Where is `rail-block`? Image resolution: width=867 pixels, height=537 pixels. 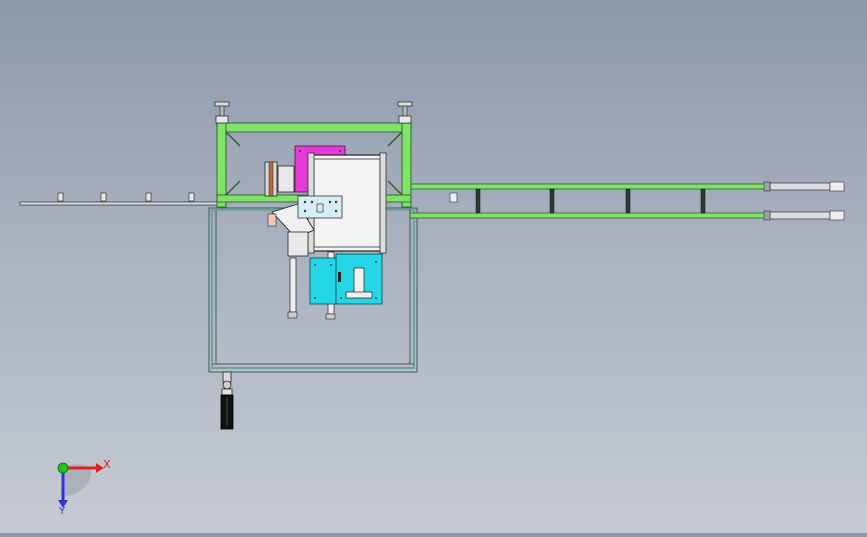
rail-block is located at coordinates (453, 197).